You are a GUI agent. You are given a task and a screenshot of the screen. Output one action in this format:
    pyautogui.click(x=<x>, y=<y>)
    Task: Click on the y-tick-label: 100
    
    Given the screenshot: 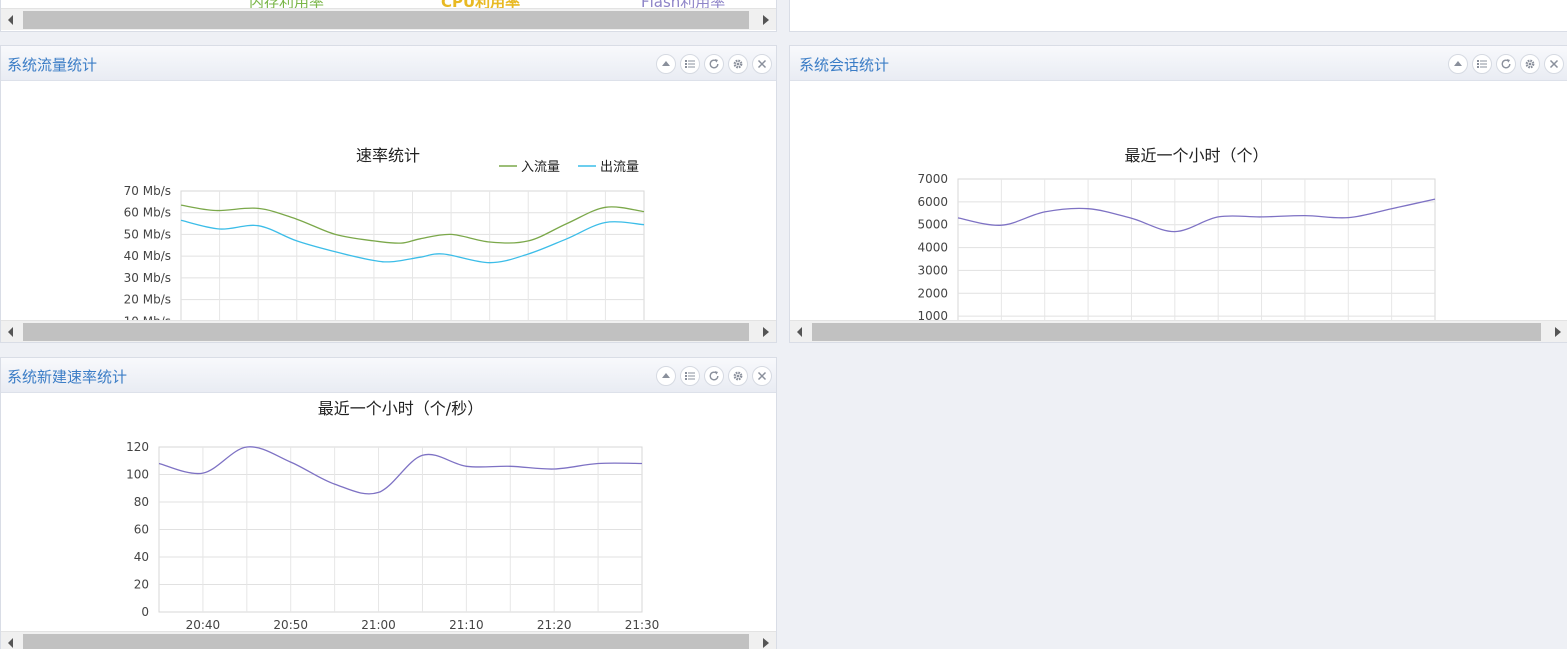 What is the action you would take?
    pyautogui.click(x=137, y=475)
    